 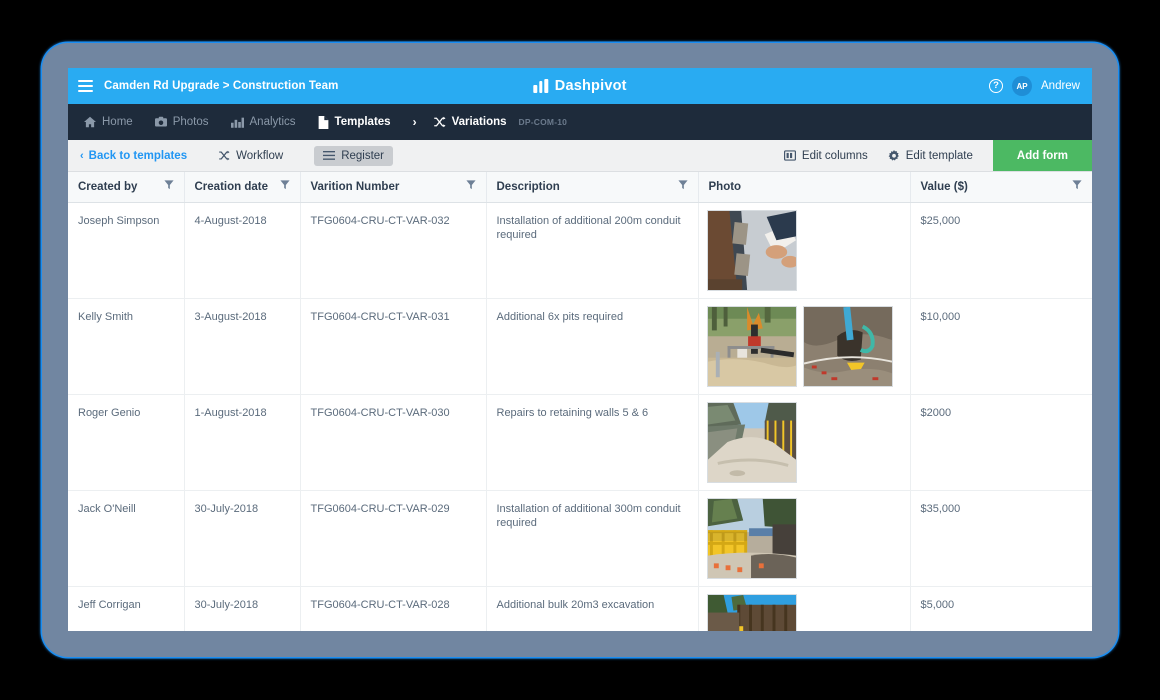 I want to click on columns-icon, so click(x=789, y=155).